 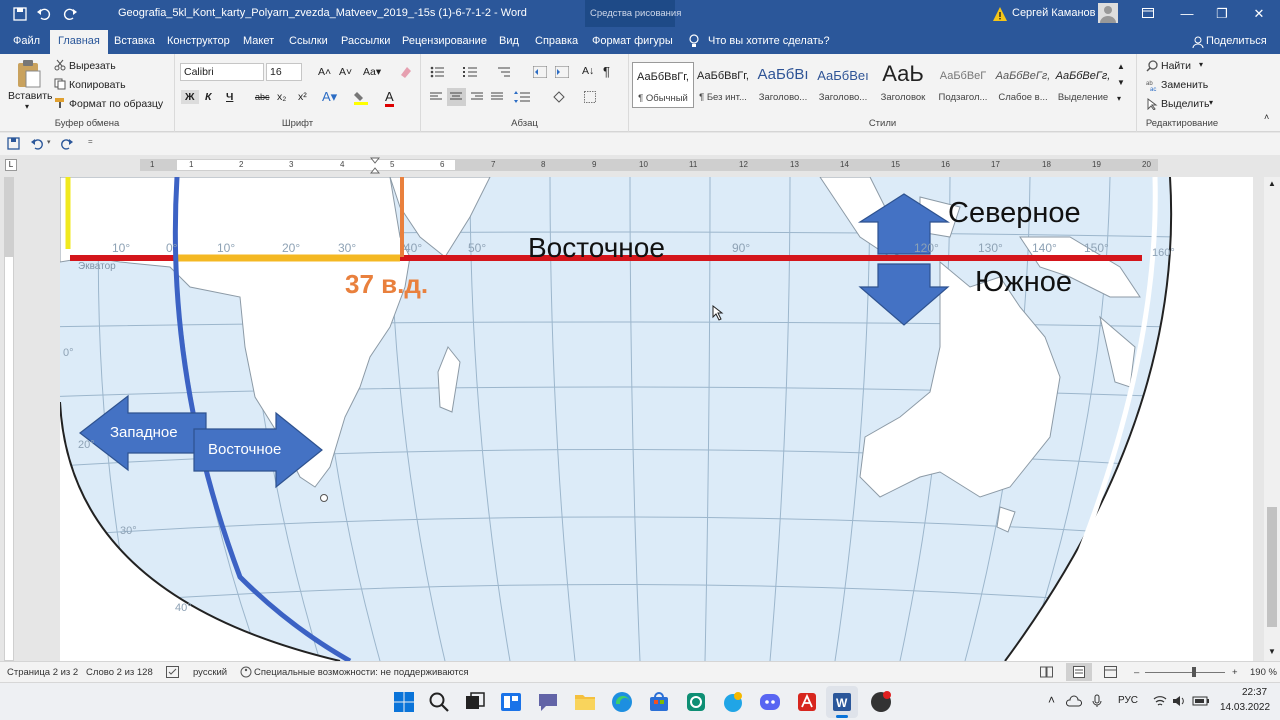 What do you see at coordinates (470, 72) in the screenshot?
I see `numbering-icon` at bounding box center [470, 72].